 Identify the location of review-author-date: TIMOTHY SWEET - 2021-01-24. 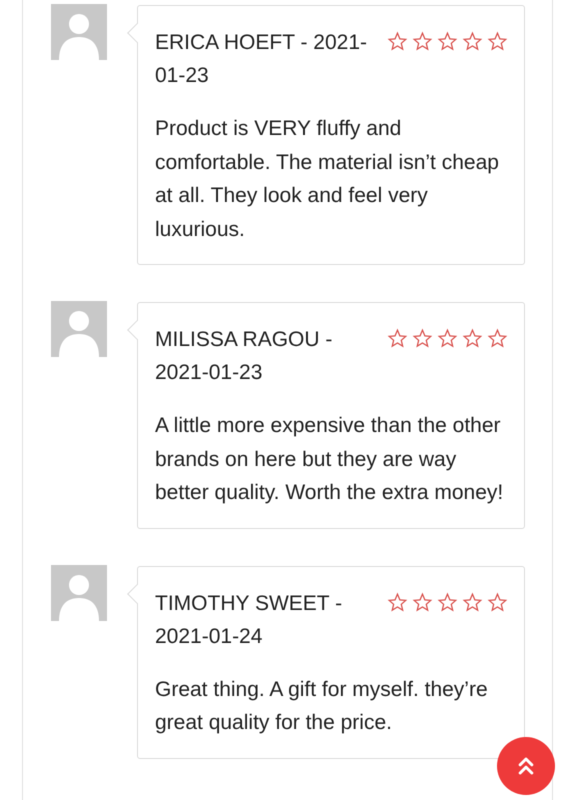
(249, 620).